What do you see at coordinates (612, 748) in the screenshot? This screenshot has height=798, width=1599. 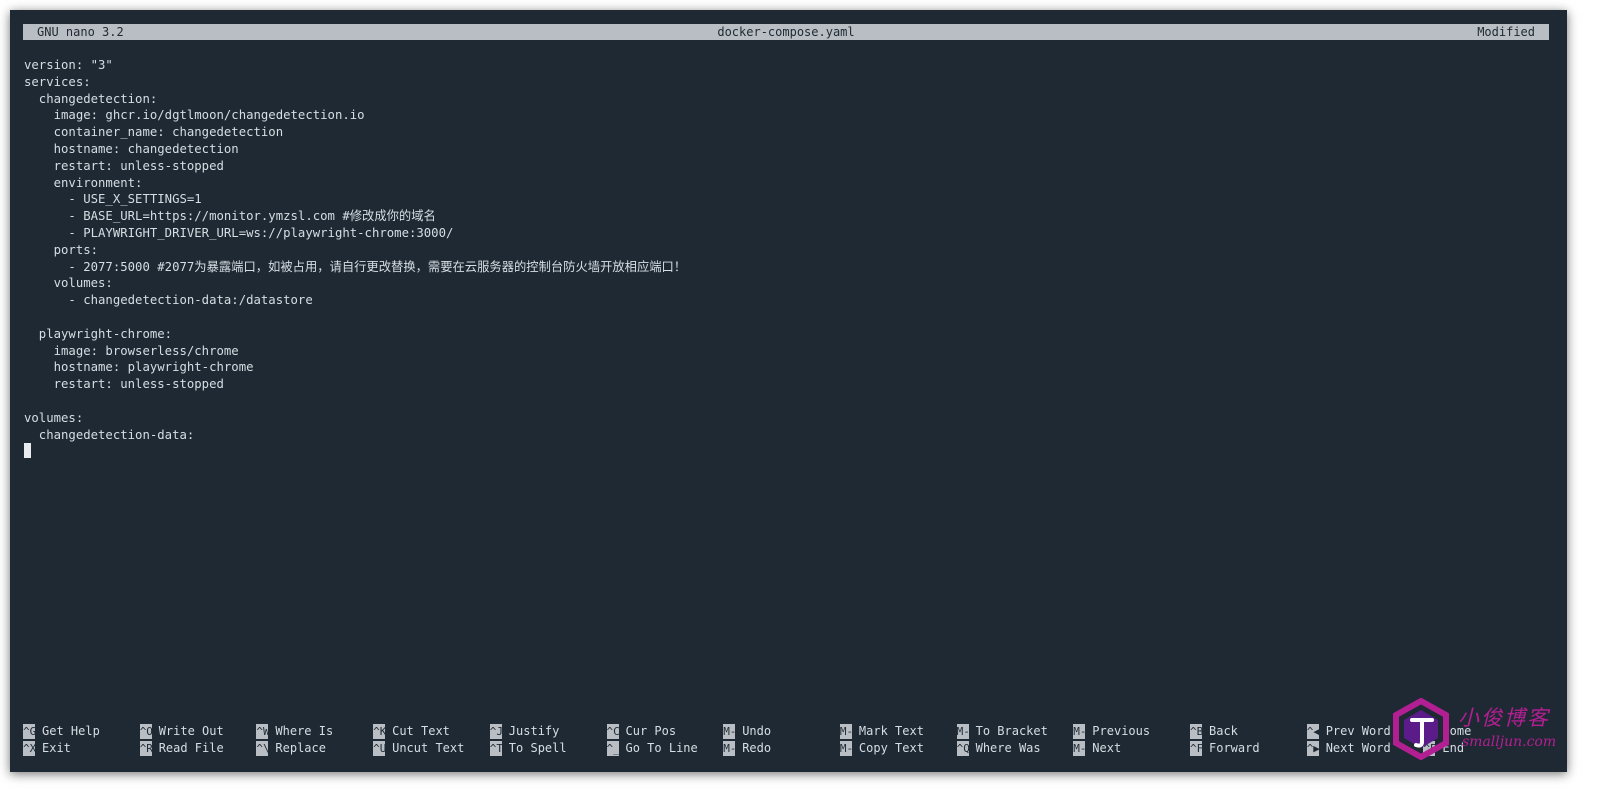 I see `shortcut-key: ^_` at bounding box center [612, 748].